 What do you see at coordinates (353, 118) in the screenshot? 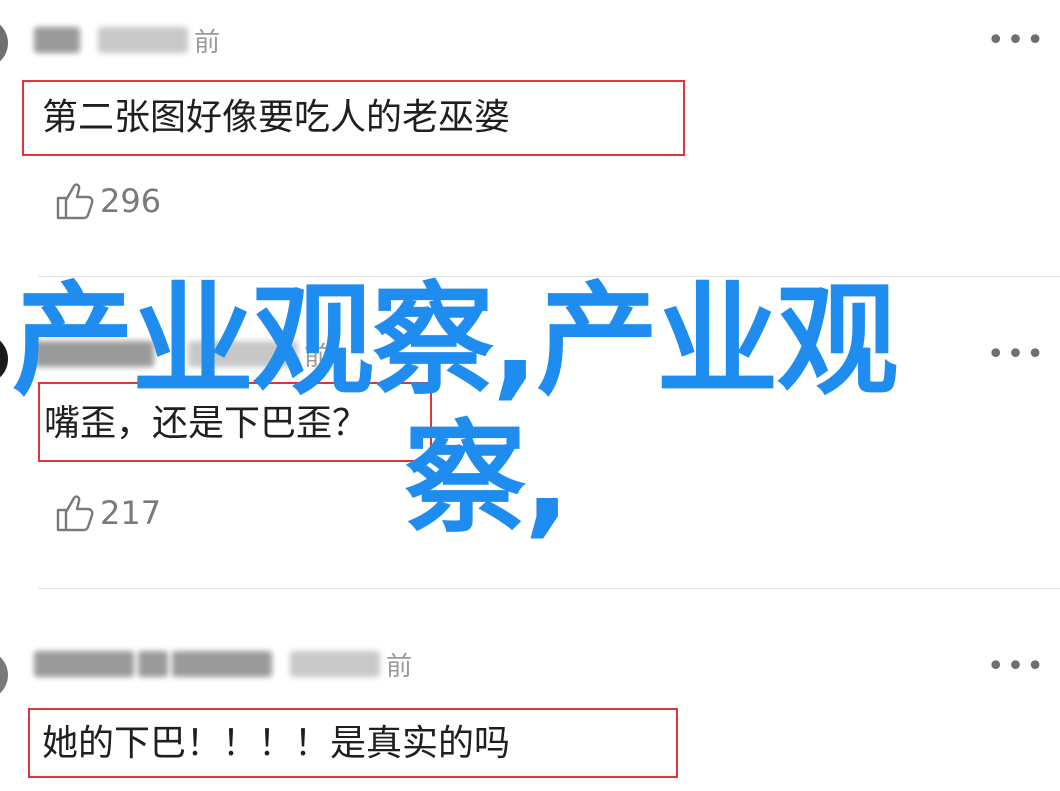
I see `comment-text: 第二张图好像要吃人的老巫婆` at bounding box center [353, 118].